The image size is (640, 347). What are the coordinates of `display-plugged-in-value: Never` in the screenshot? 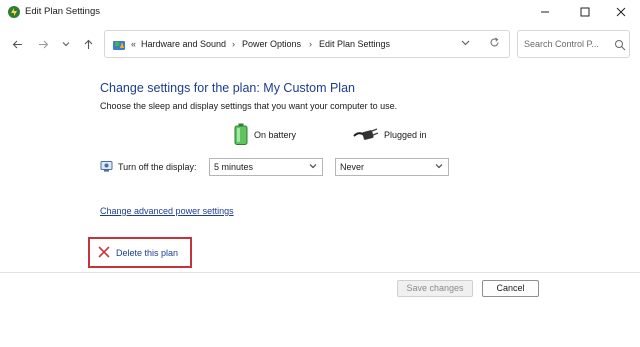 It's located at (352, 167).